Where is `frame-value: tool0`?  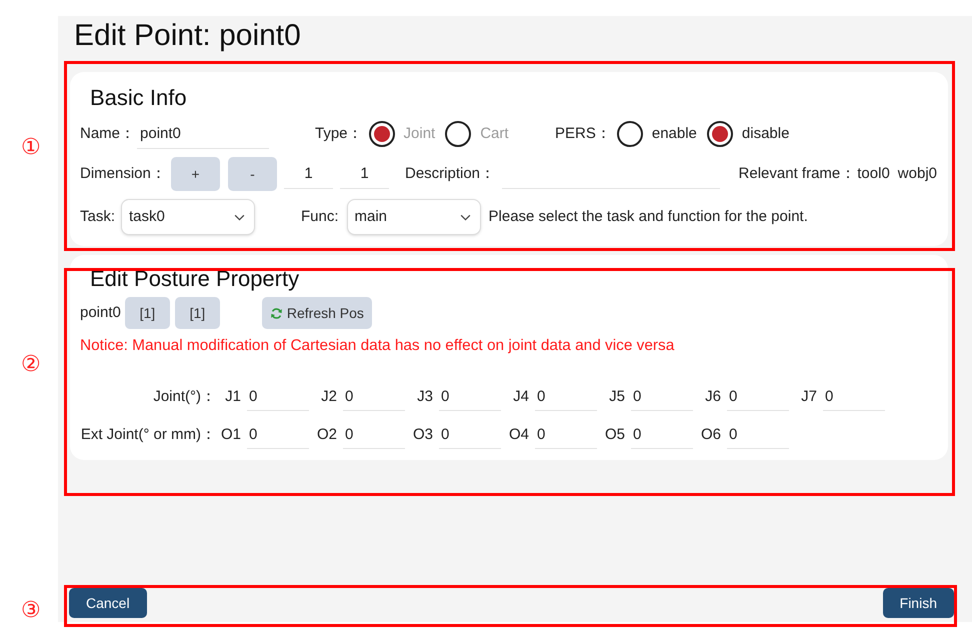
frame-value: tool0 is located at coordinates (873, 174).